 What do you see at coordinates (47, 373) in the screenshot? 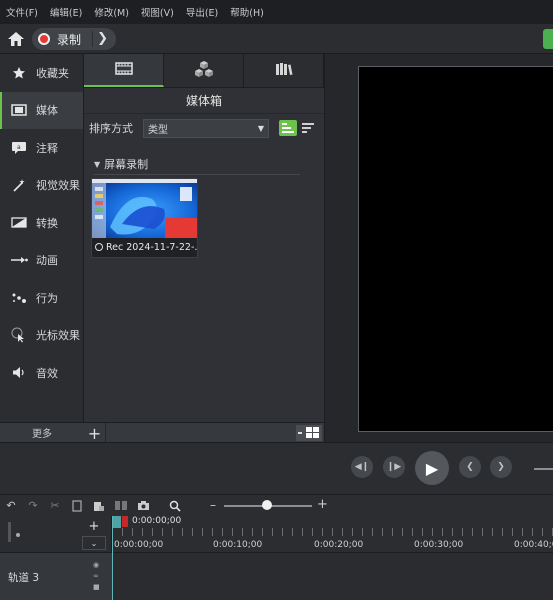
I see `tool-label: 音效` at bounding box center [47, 373].